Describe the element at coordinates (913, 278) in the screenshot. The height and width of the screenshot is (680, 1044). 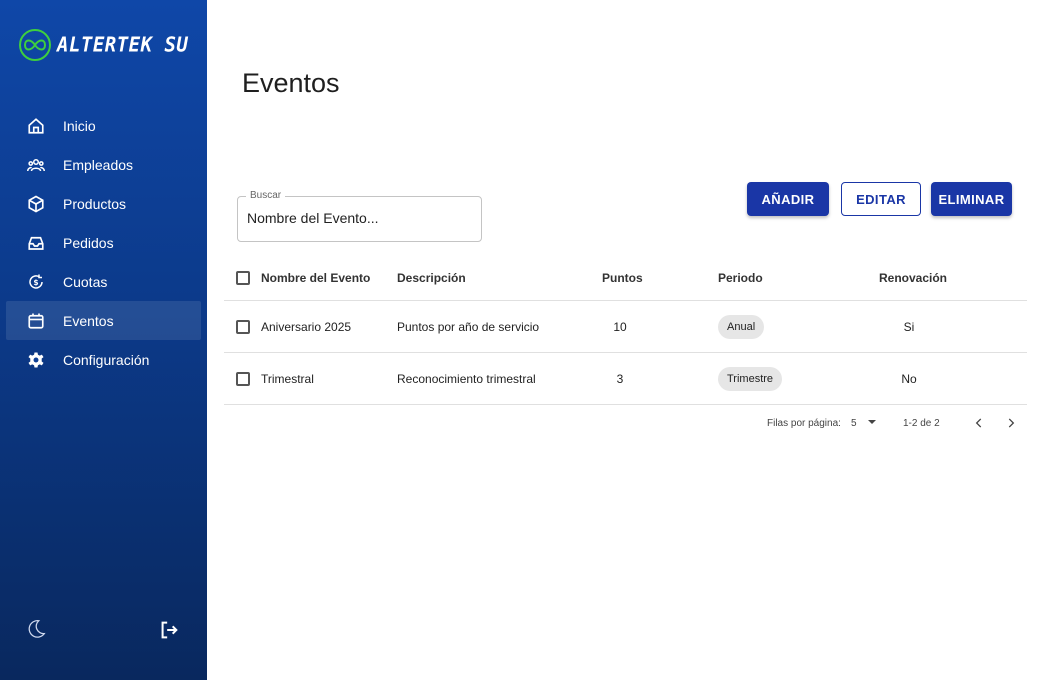
I see `column-header-renewal: Renovación` at that location.